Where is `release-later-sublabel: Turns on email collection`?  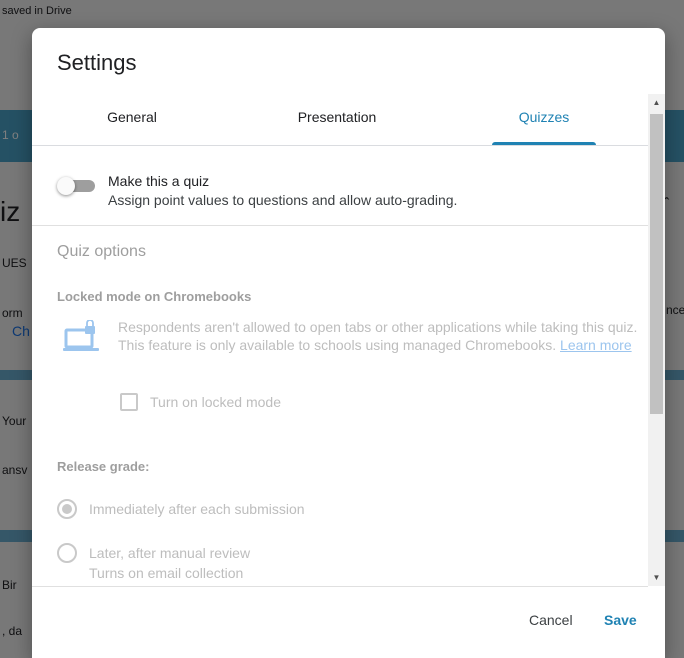
release-later-sublabel: Turns on email collection is located at coordinates (166, 573).